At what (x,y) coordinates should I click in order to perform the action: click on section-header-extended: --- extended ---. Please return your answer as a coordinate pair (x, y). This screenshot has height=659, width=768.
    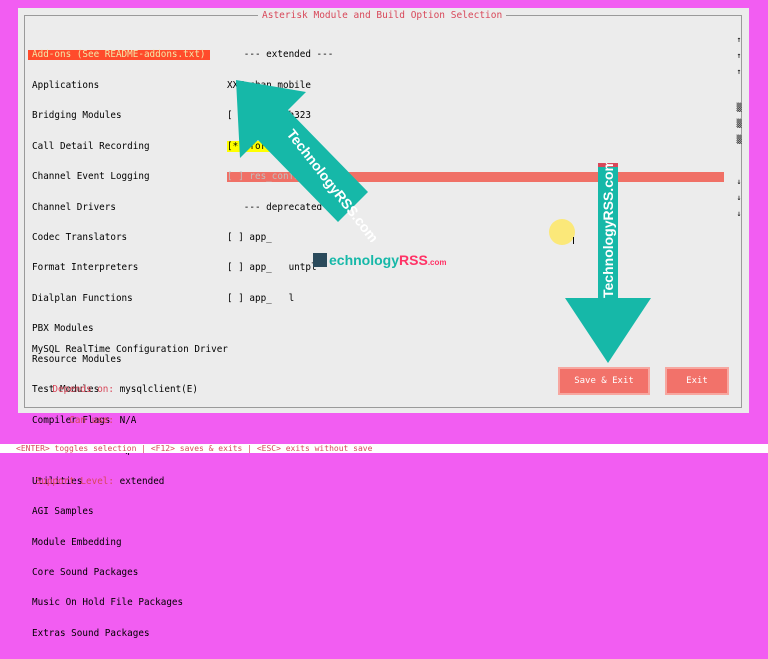
    Looking at the image, I should click on (280, 55).